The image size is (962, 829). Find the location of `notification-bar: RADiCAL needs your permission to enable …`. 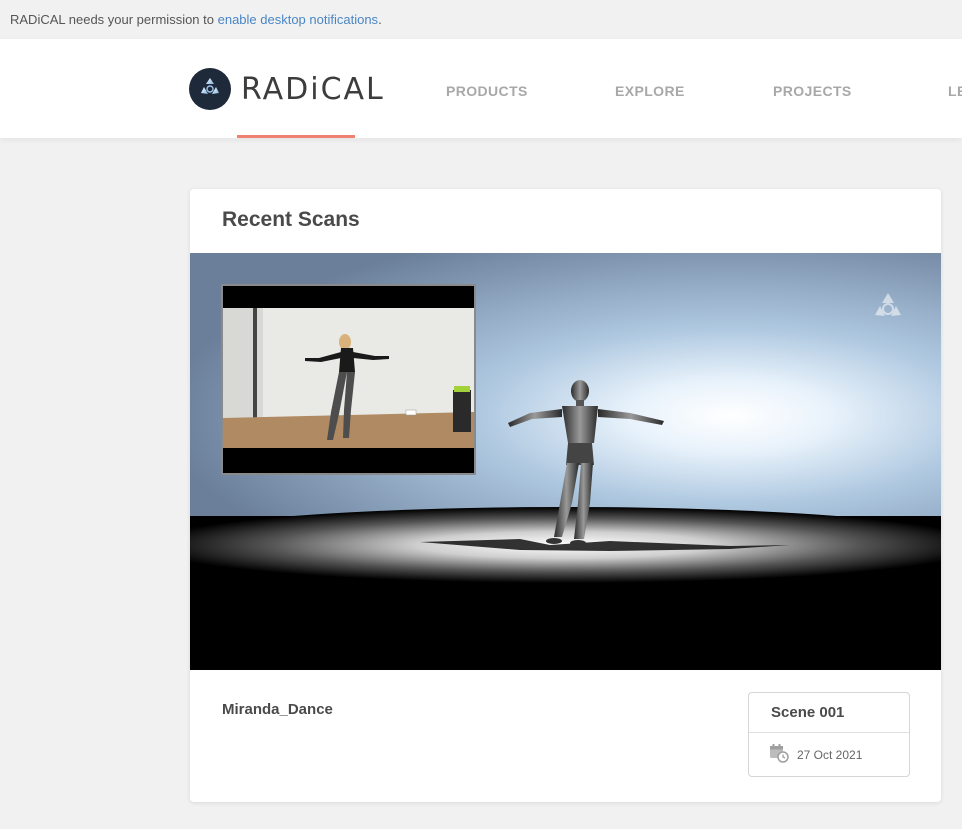

notification-bar: RADiCAL needs your permission to enable … is located at coordinates (481, 19).